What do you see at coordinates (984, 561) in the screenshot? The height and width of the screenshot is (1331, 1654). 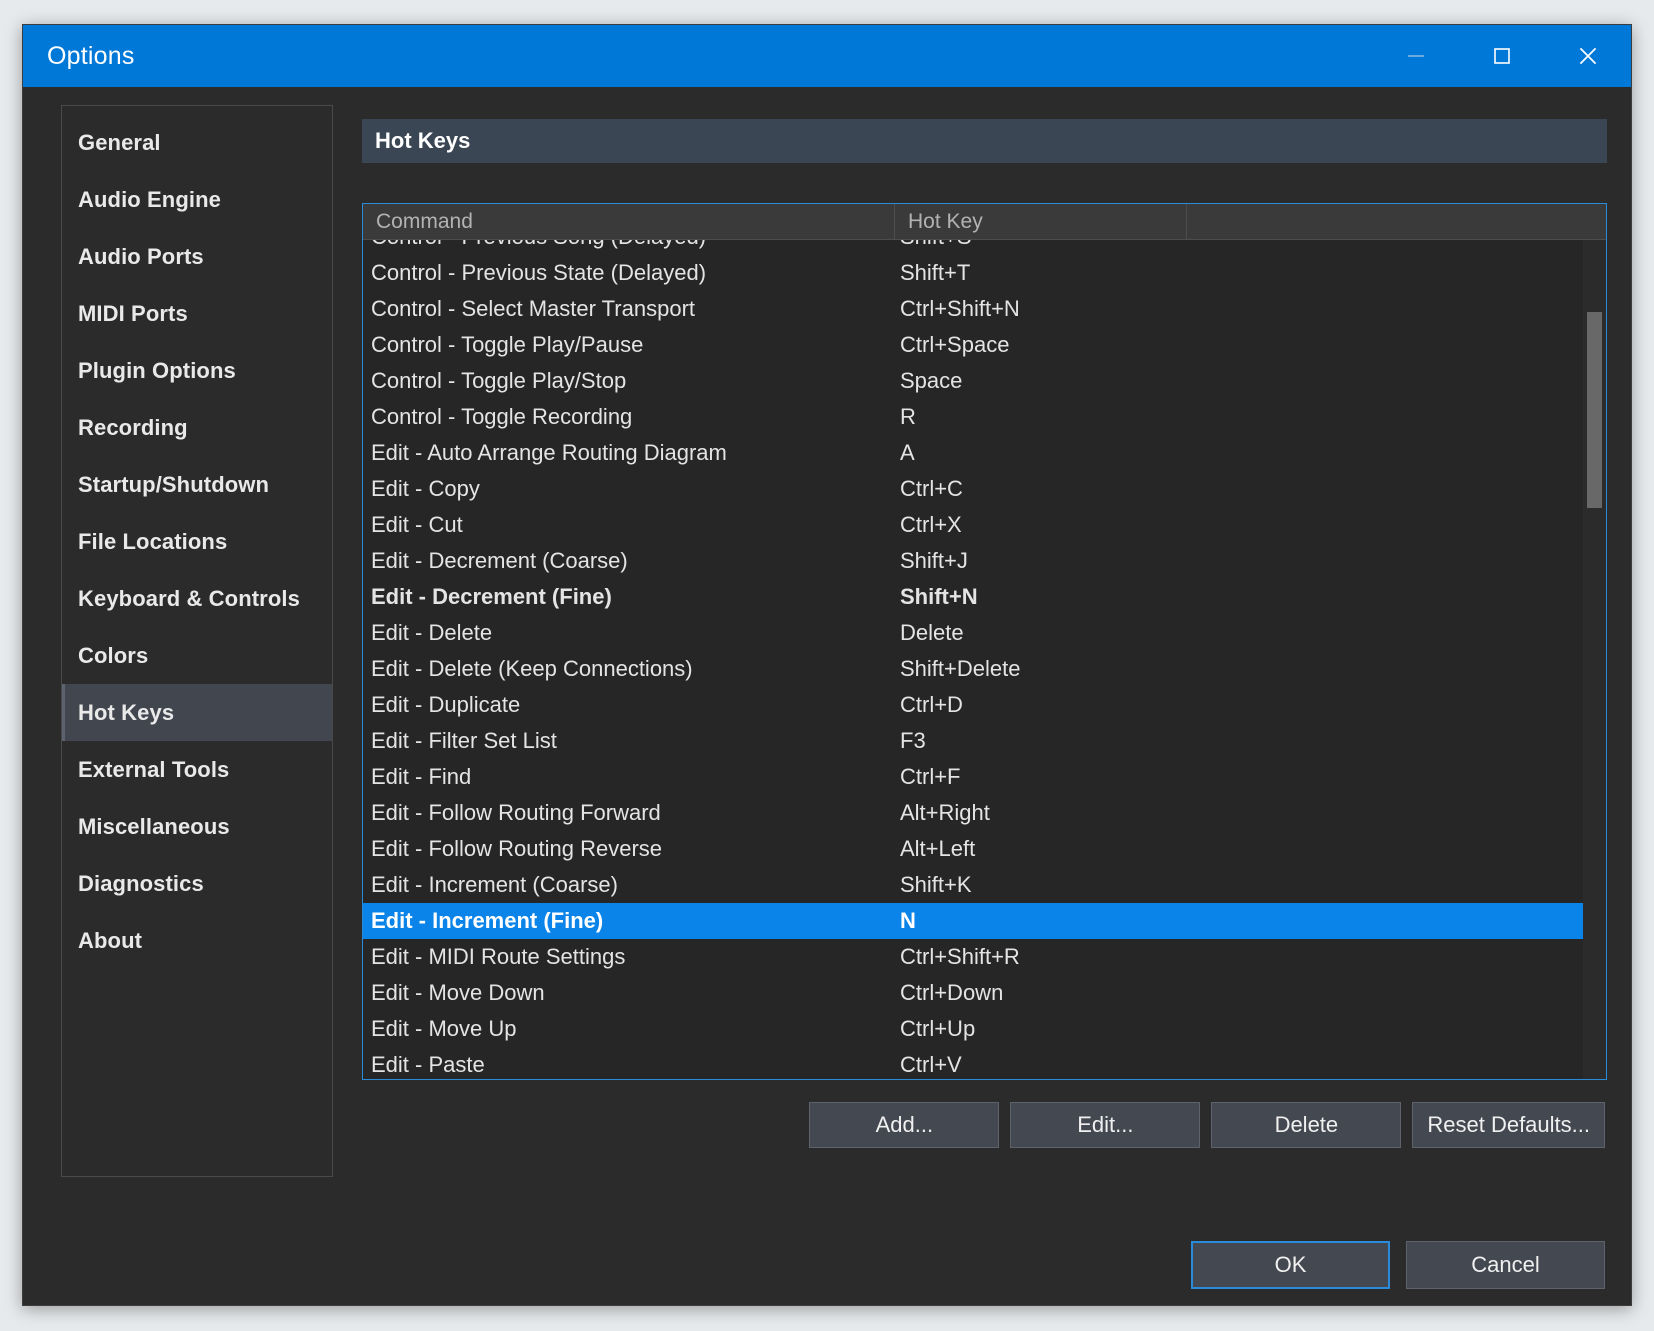 I see `table-row: Edit - Decrement (Coarse) Shift+J` at bounding box center [984, 561].